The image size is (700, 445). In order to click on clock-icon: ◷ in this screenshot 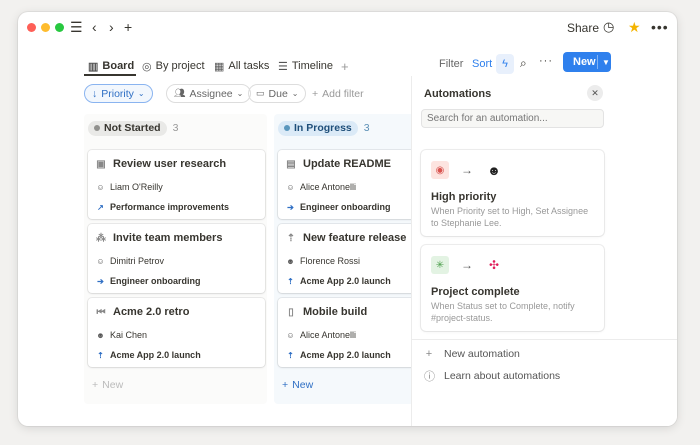, I will do `click(608, 27)`.